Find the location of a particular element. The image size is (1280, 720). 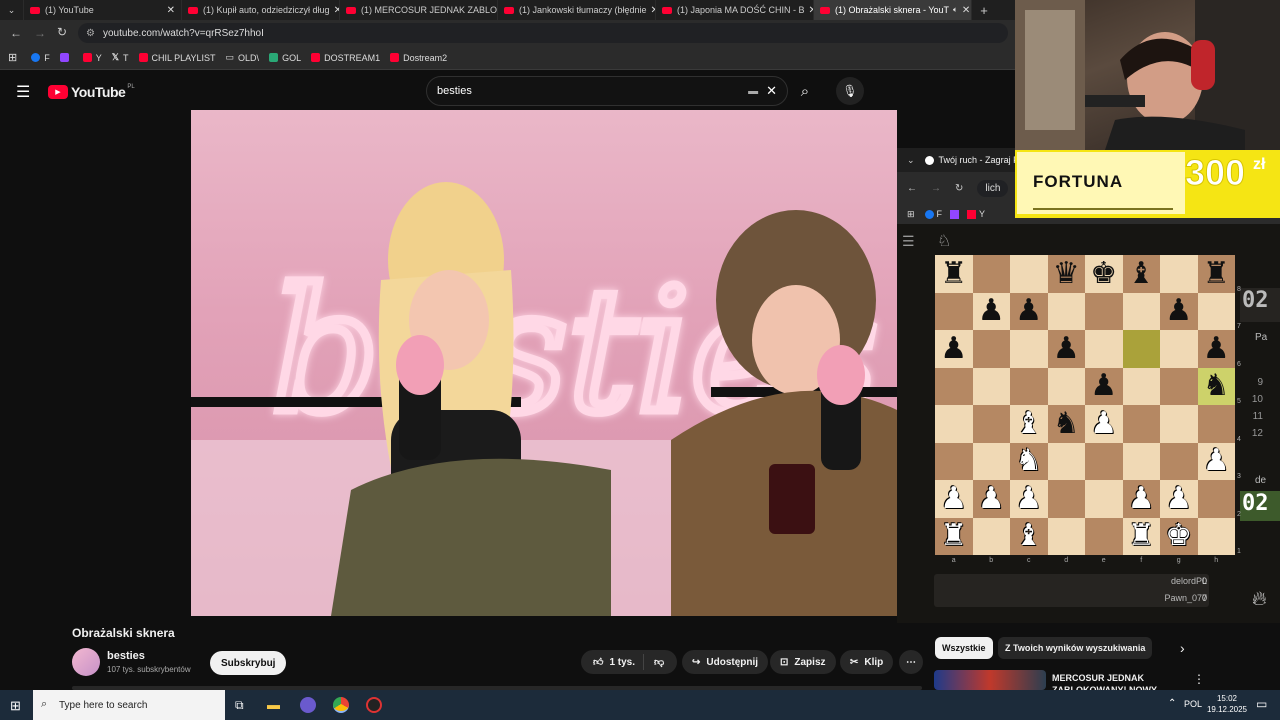

board-square-h7 is located at coordinates (1216, 311).